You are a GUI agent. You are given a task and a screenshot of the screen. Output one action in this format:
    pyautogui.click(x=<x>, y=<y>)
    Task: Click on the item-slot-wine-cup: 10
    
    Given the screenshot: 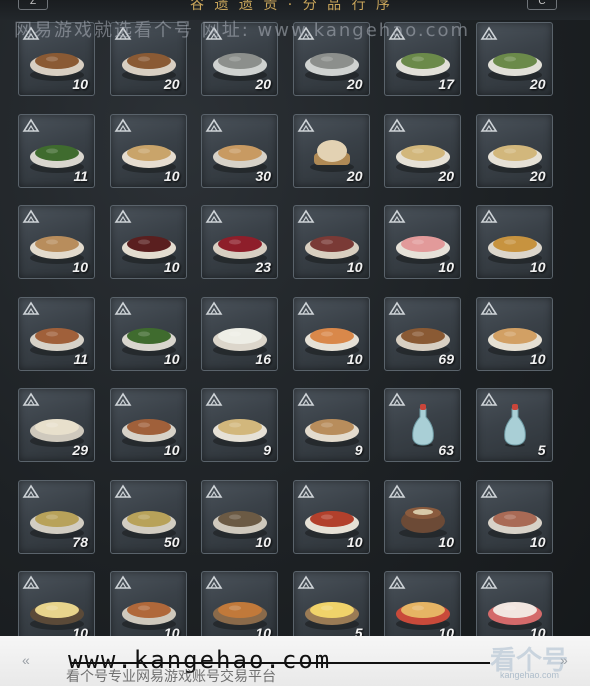 What is the action you would take?
    pyautogui.click(x=331, y=242)
    